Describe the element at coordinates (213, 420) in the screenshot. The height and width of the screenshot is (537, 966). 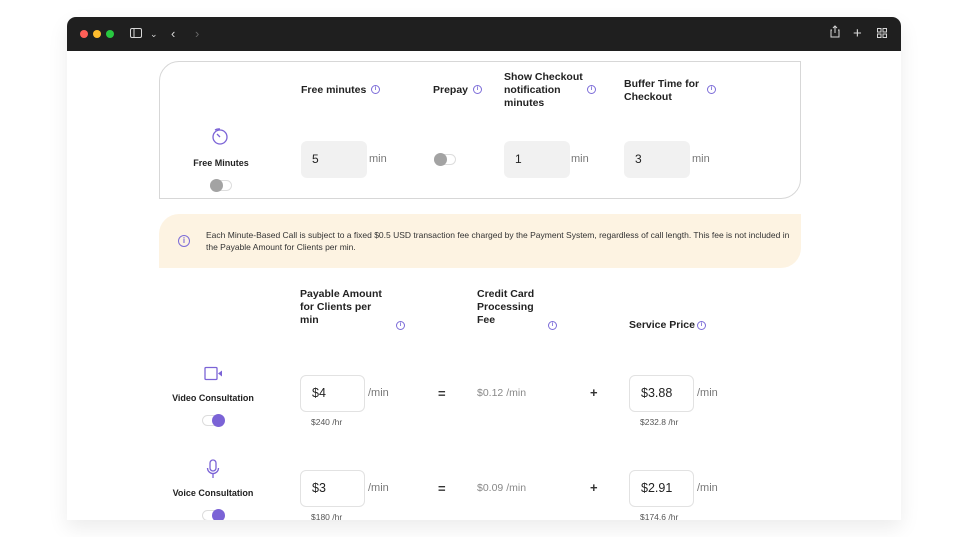
I see `video-consultation-toggle` at that location.